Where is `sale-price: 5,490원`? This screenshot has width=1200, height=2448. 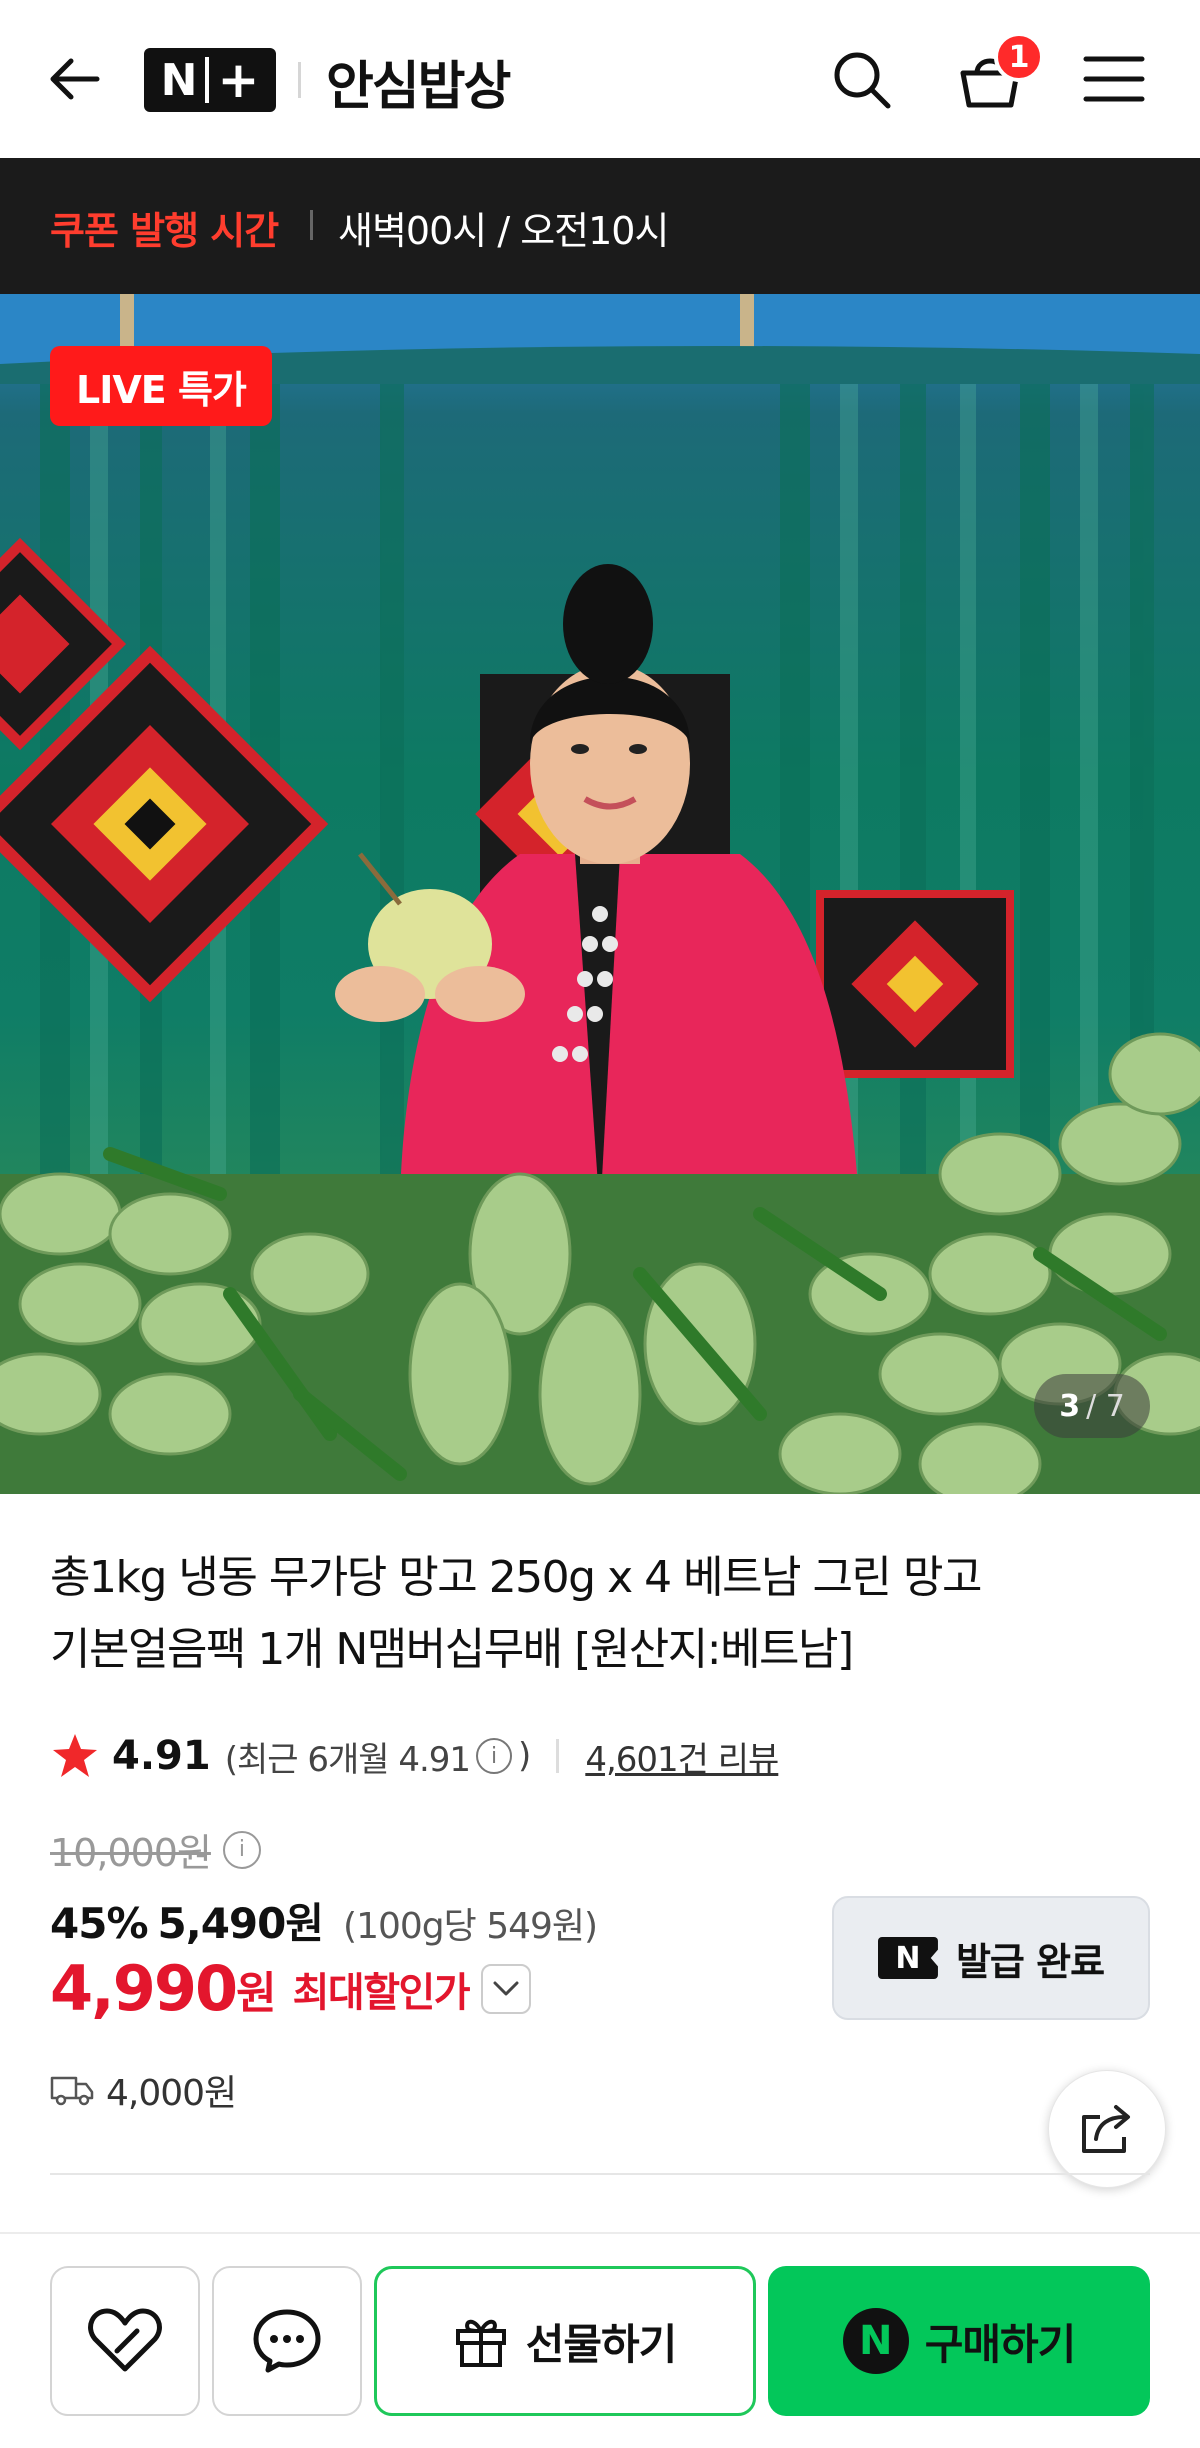 sale-price: 5,490원 is located at coordinates (240, 1923).